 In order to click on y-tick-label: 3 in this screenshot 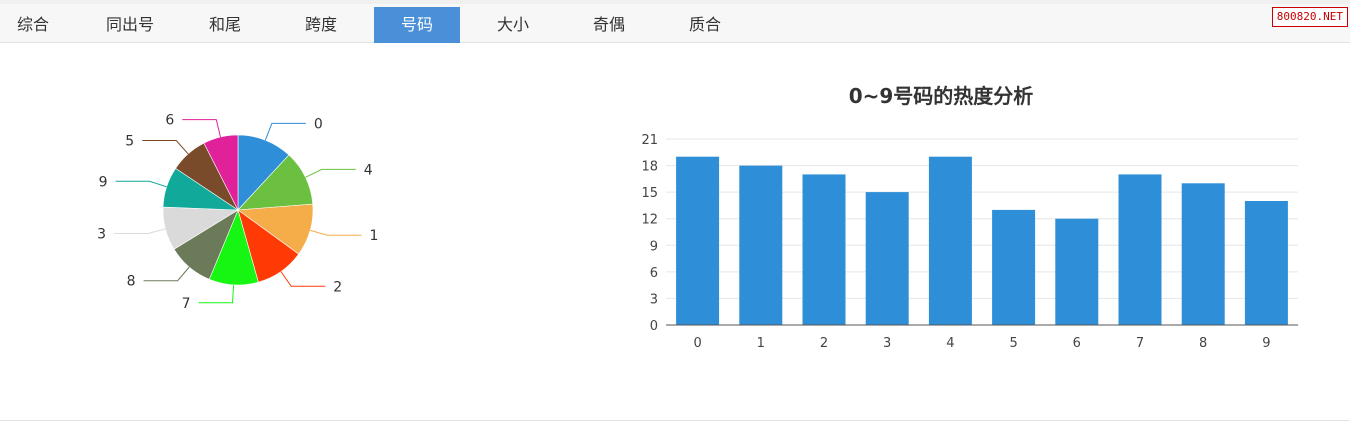, I will do `click(654, 299)`.